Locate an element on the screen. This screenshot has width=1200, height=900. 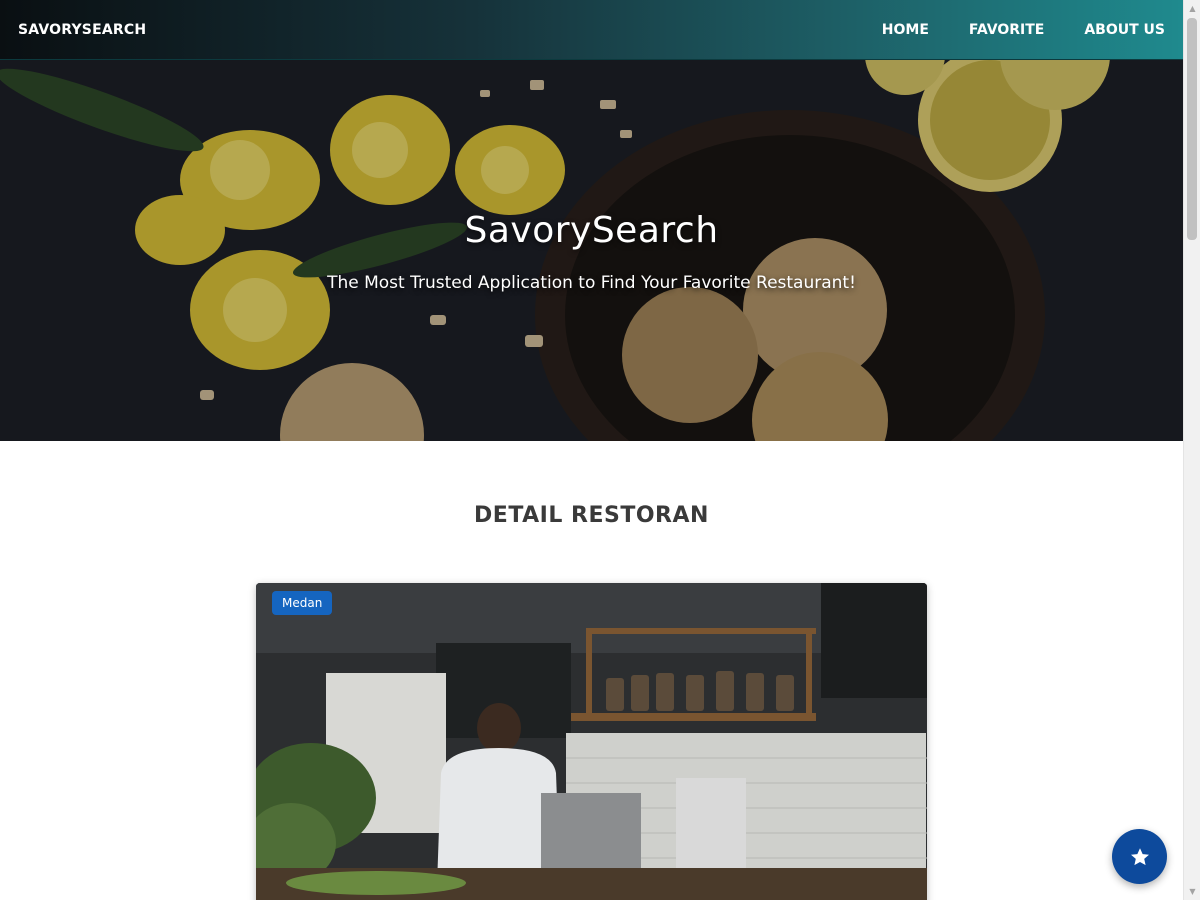
main-nav: HOME FAVORITE ABOUT US is located at coordinates (1013, 30).